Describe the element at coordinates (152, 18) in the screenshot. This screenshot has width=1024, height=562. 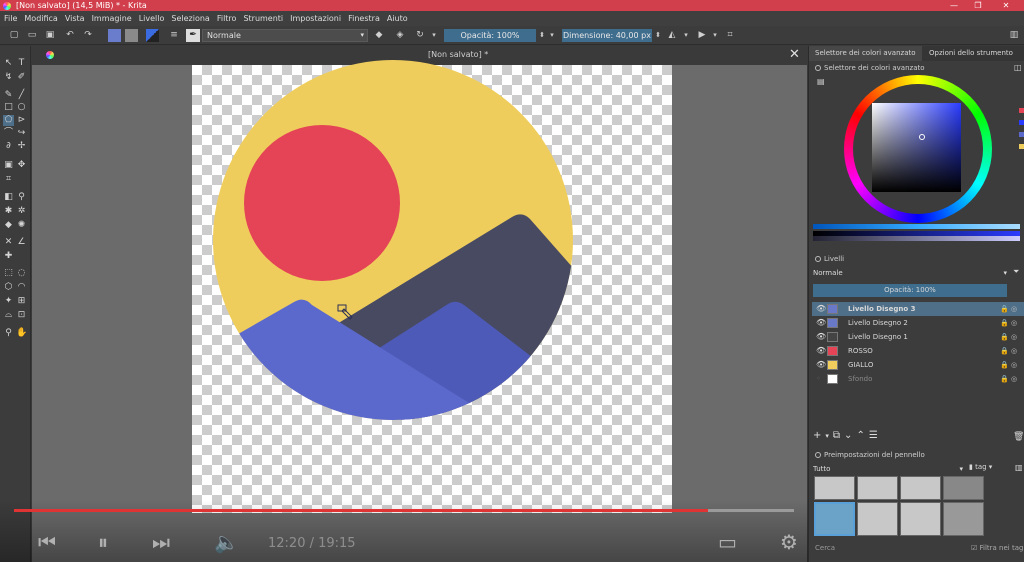
I see `menu-livello: Livello` at that location.